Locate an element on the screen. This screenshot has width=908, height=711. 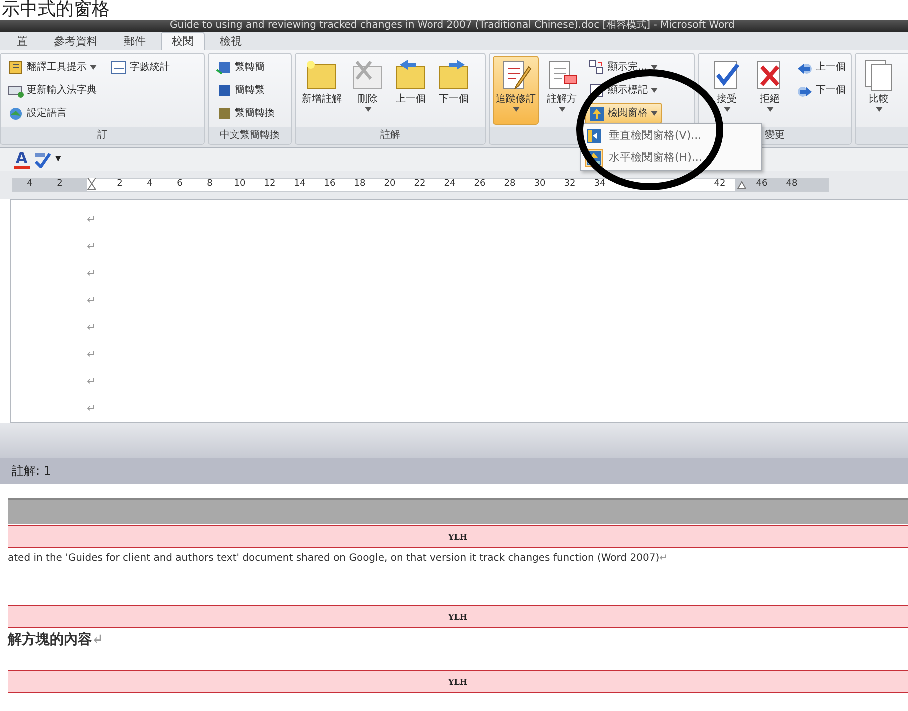
group-label: 訂 is located at coordinates (102, 135).